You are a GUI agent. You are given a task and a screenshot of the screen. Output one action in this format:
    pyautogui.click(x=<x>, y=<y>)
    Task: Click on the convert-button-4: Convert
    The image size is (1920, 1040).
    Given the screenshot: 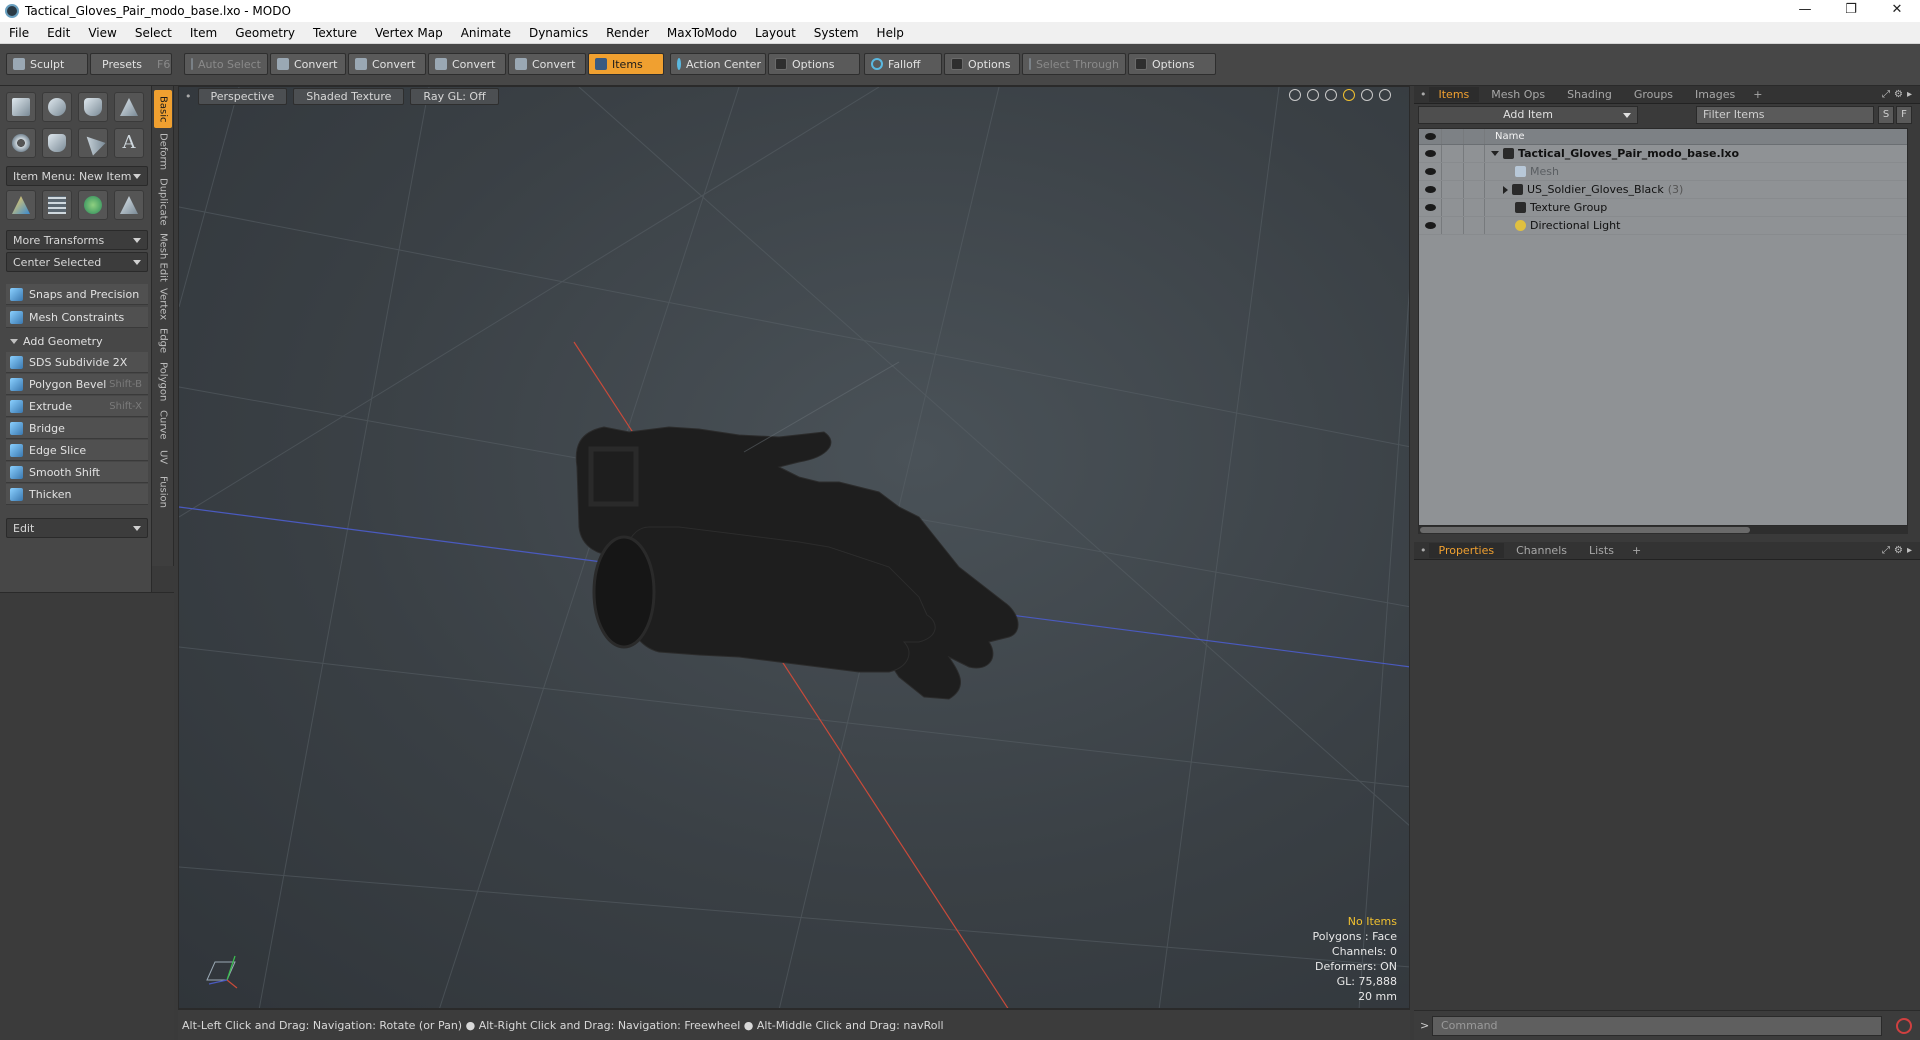 What is the action you would take?
    pyautogui.click(x=547, y=64)
    